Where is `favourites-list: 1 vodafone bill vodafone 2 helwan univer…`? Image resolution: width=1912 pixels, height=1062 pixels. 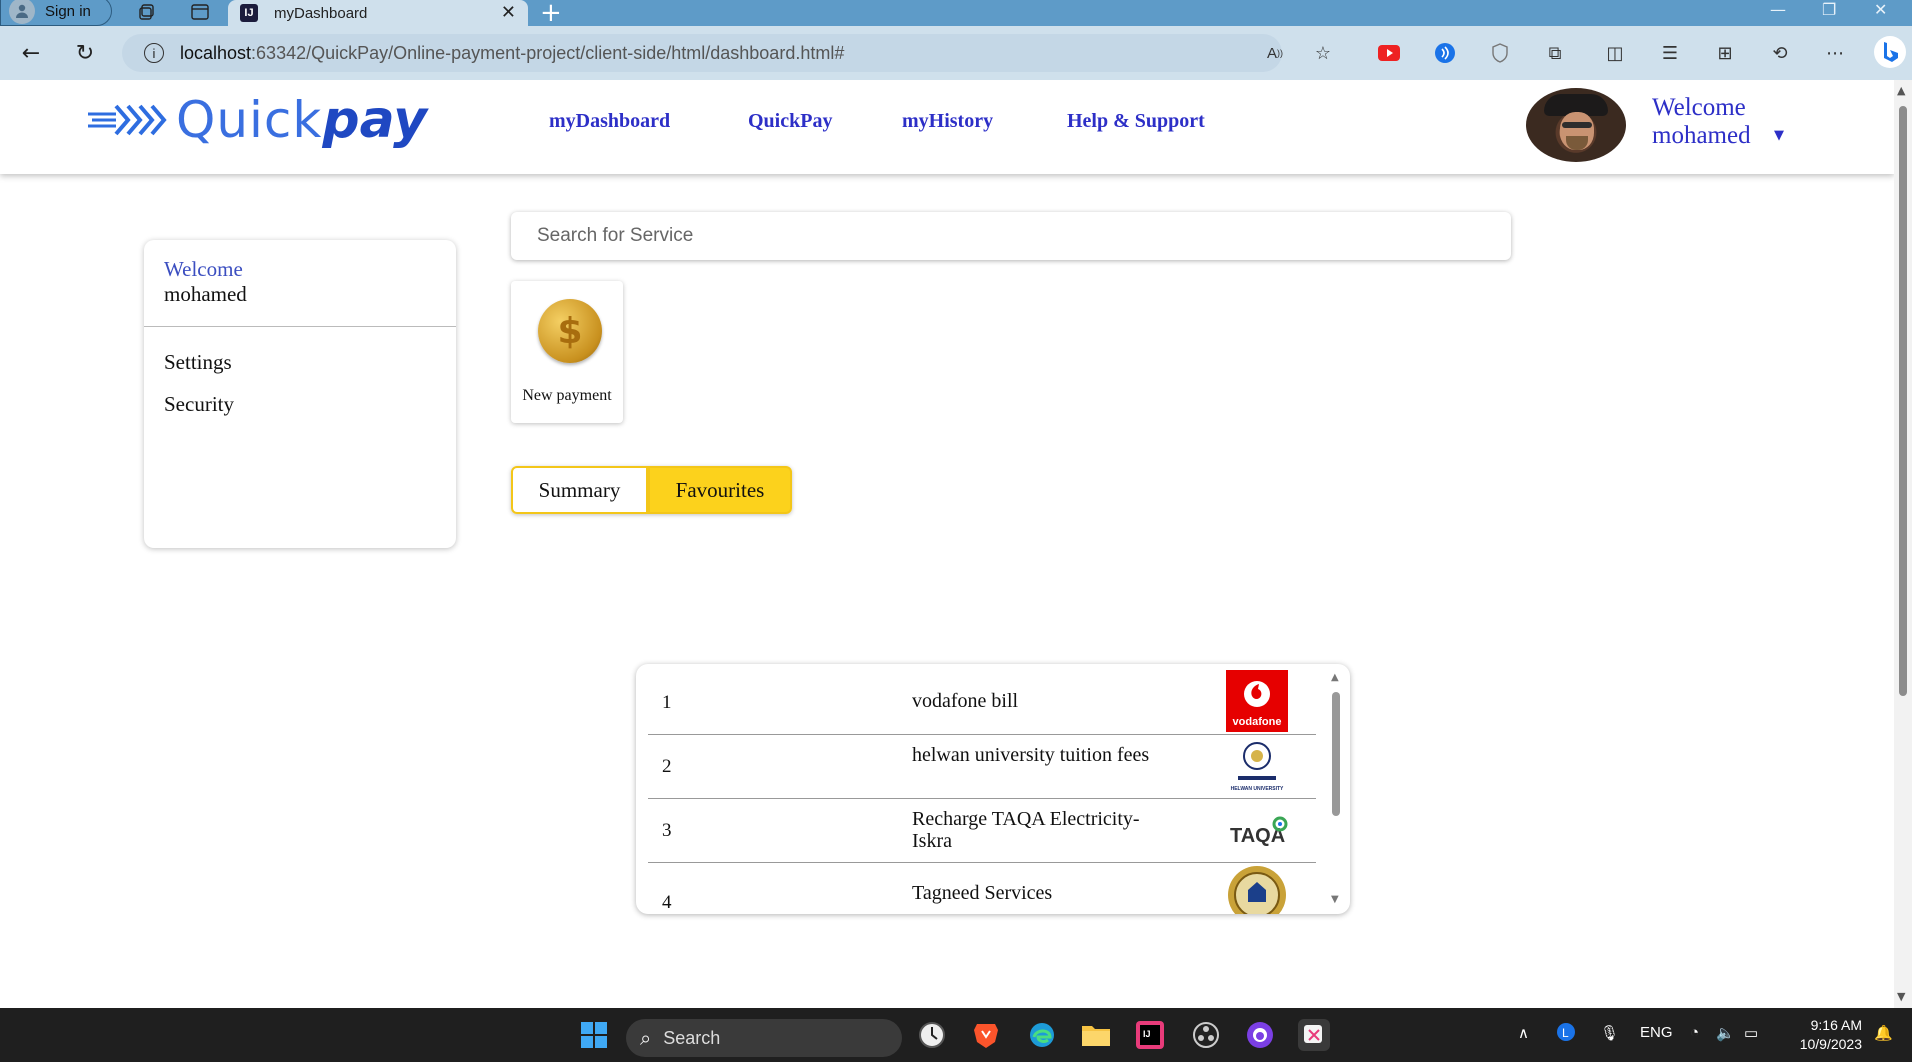
favourites-list: 1 vodafone bill vodafone 2 helwan univer… is located at coordinates (993, 789).